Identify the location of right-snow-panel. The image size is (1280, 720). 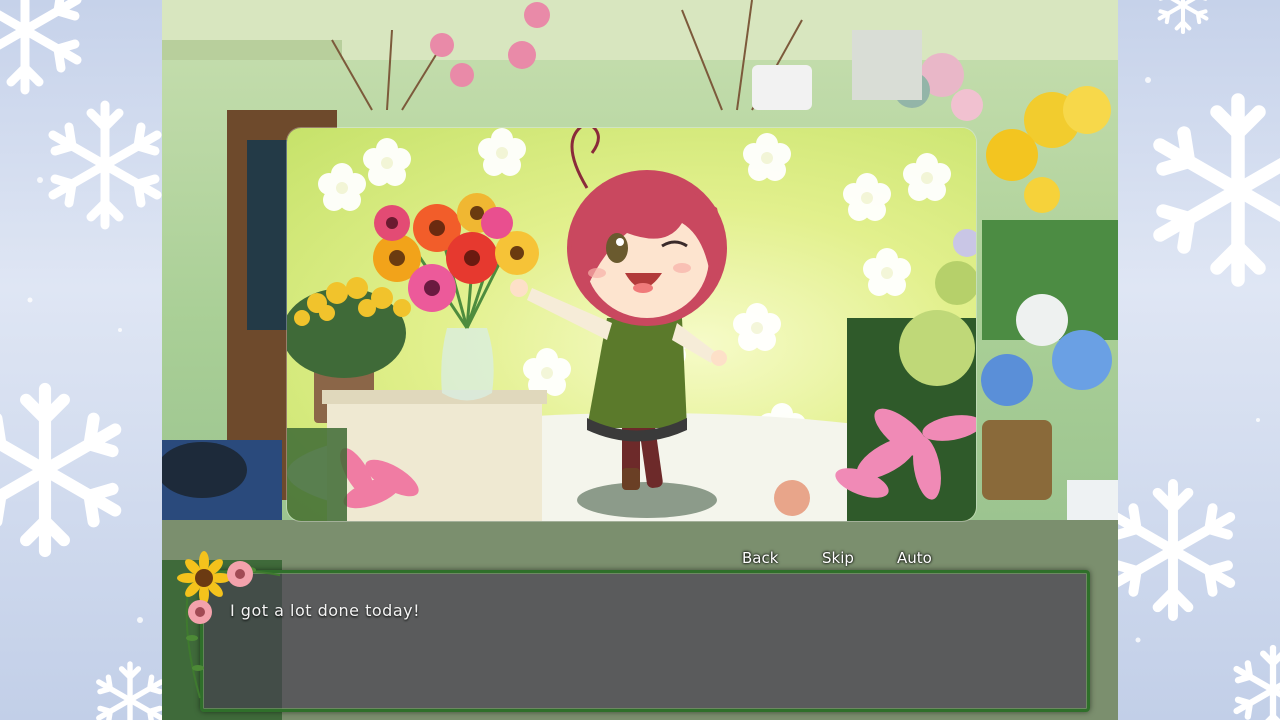
(1199, 360).